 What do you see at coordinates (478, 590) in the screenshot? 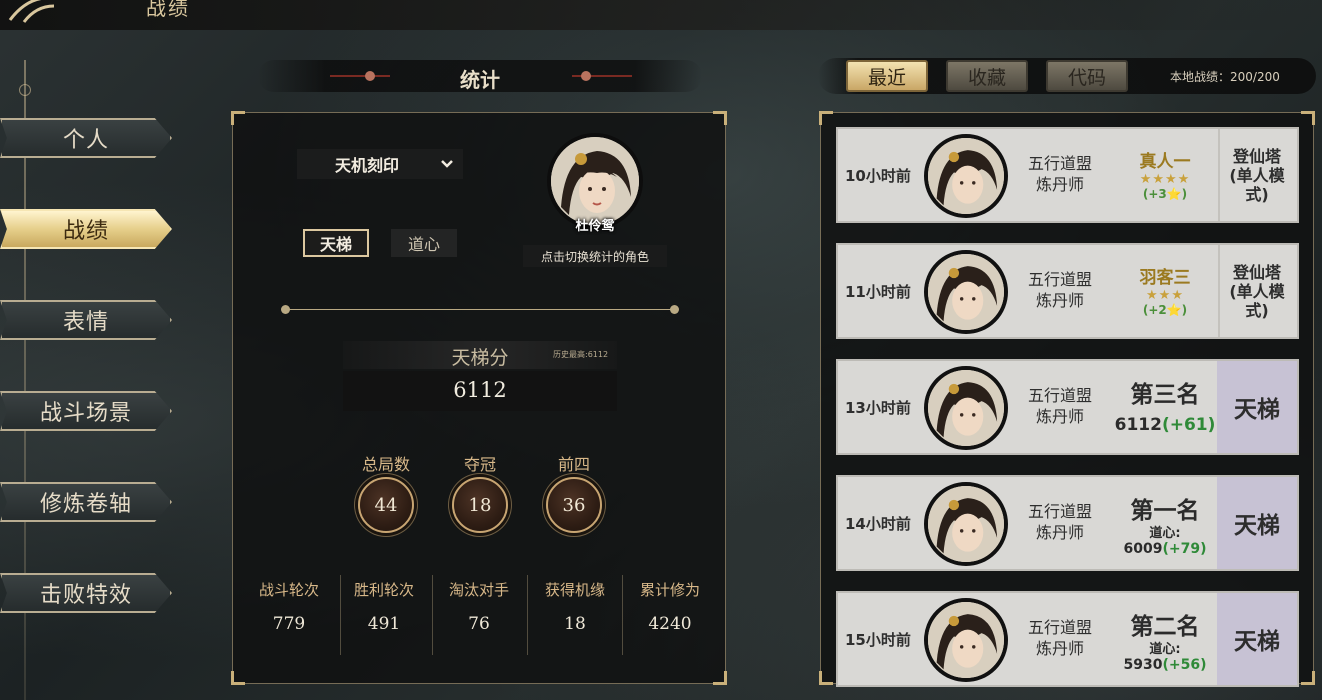
I see `eliminated-label: 淘汰对手` at bounding box center [478, 590].